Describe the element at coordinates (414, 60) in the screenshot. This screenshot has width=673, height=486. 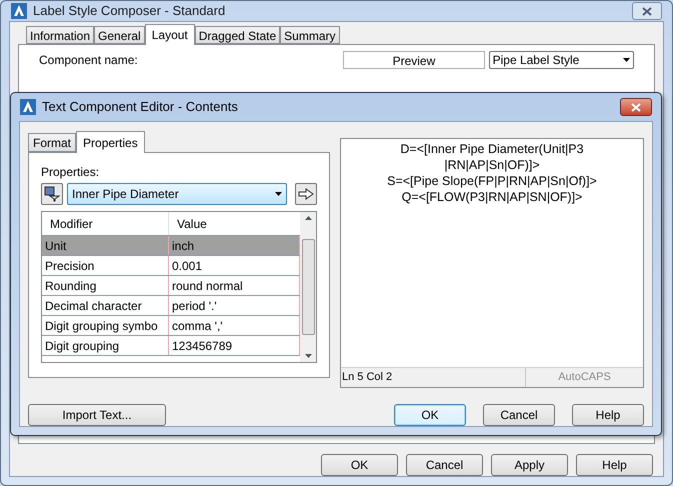
I see `preview-button: Preview` at that location.